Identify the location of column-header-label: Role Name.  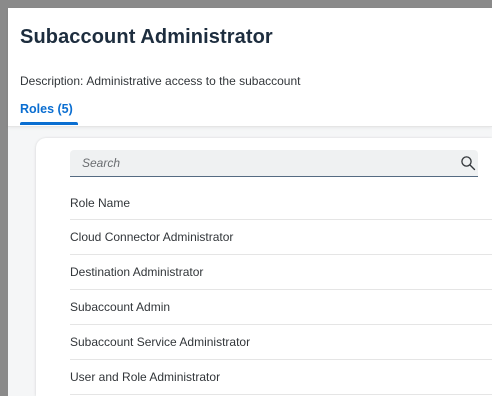
(100, 203).